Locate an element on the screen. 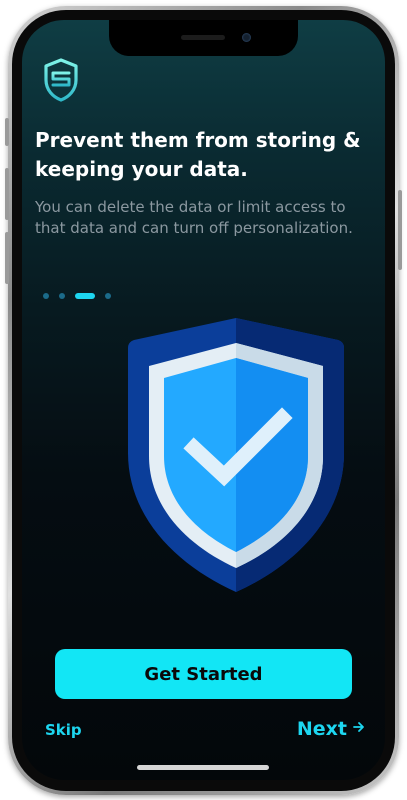  front-camera-icon is located at coordinates (246, 37).